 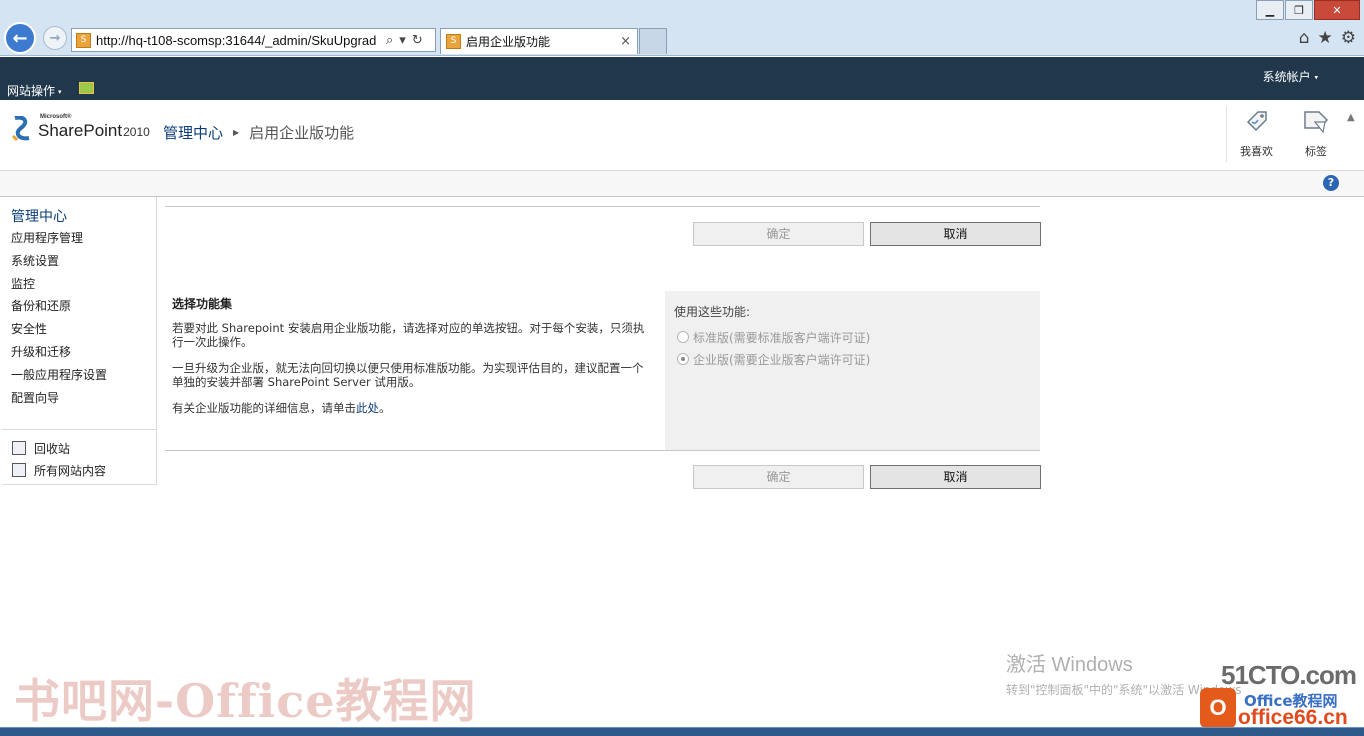 I want to click on like-tag-icon, so click(x=1256, y=121).